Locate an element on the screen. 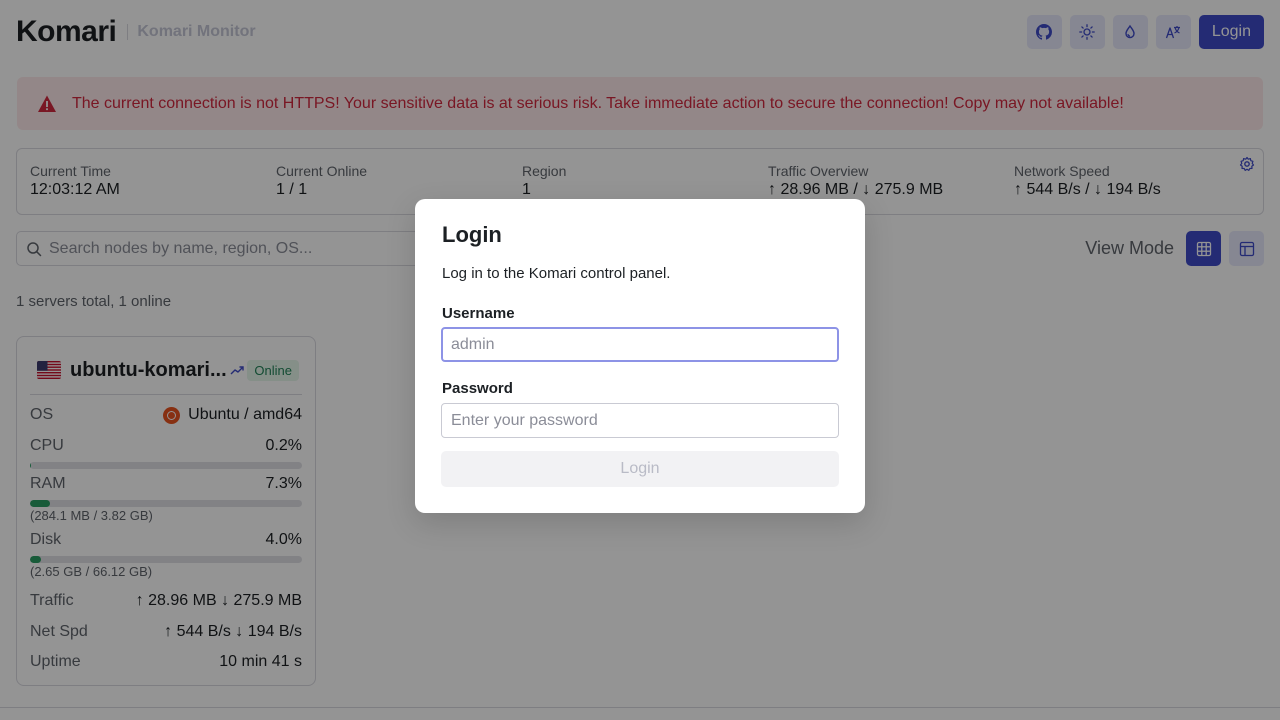  password-label: Password is located at coordinates (477, 388).